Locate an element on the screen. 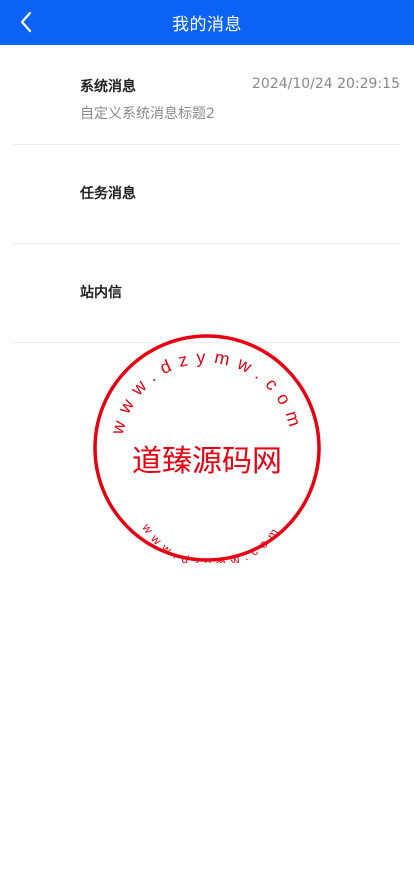 This screenshot has width=414, height=896. message-item-time: 2024/10/24 20:29:15 is located at coordinates (325, 84).